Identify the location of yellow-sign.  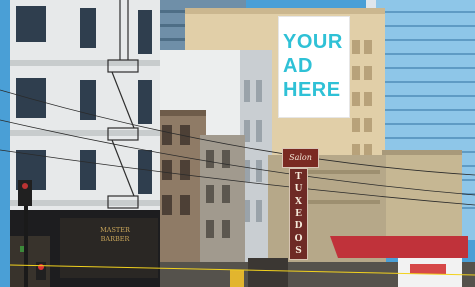
(237, 278).